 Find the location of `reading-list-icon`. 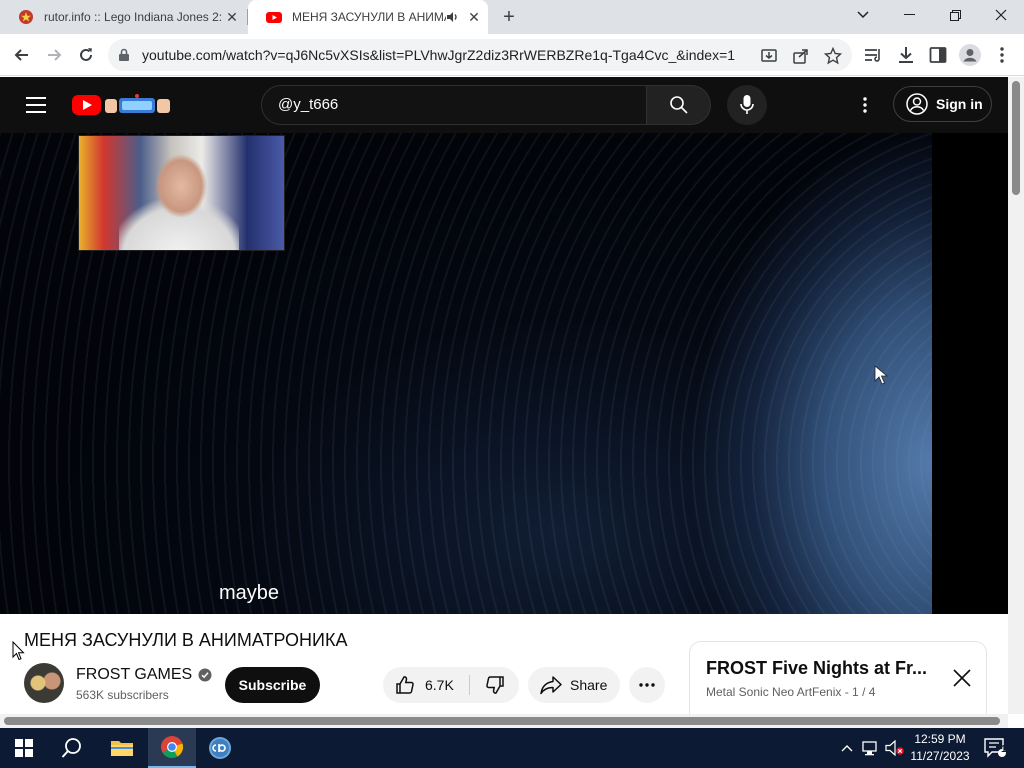

reading-list-icon is located at coordinates (873, 55).